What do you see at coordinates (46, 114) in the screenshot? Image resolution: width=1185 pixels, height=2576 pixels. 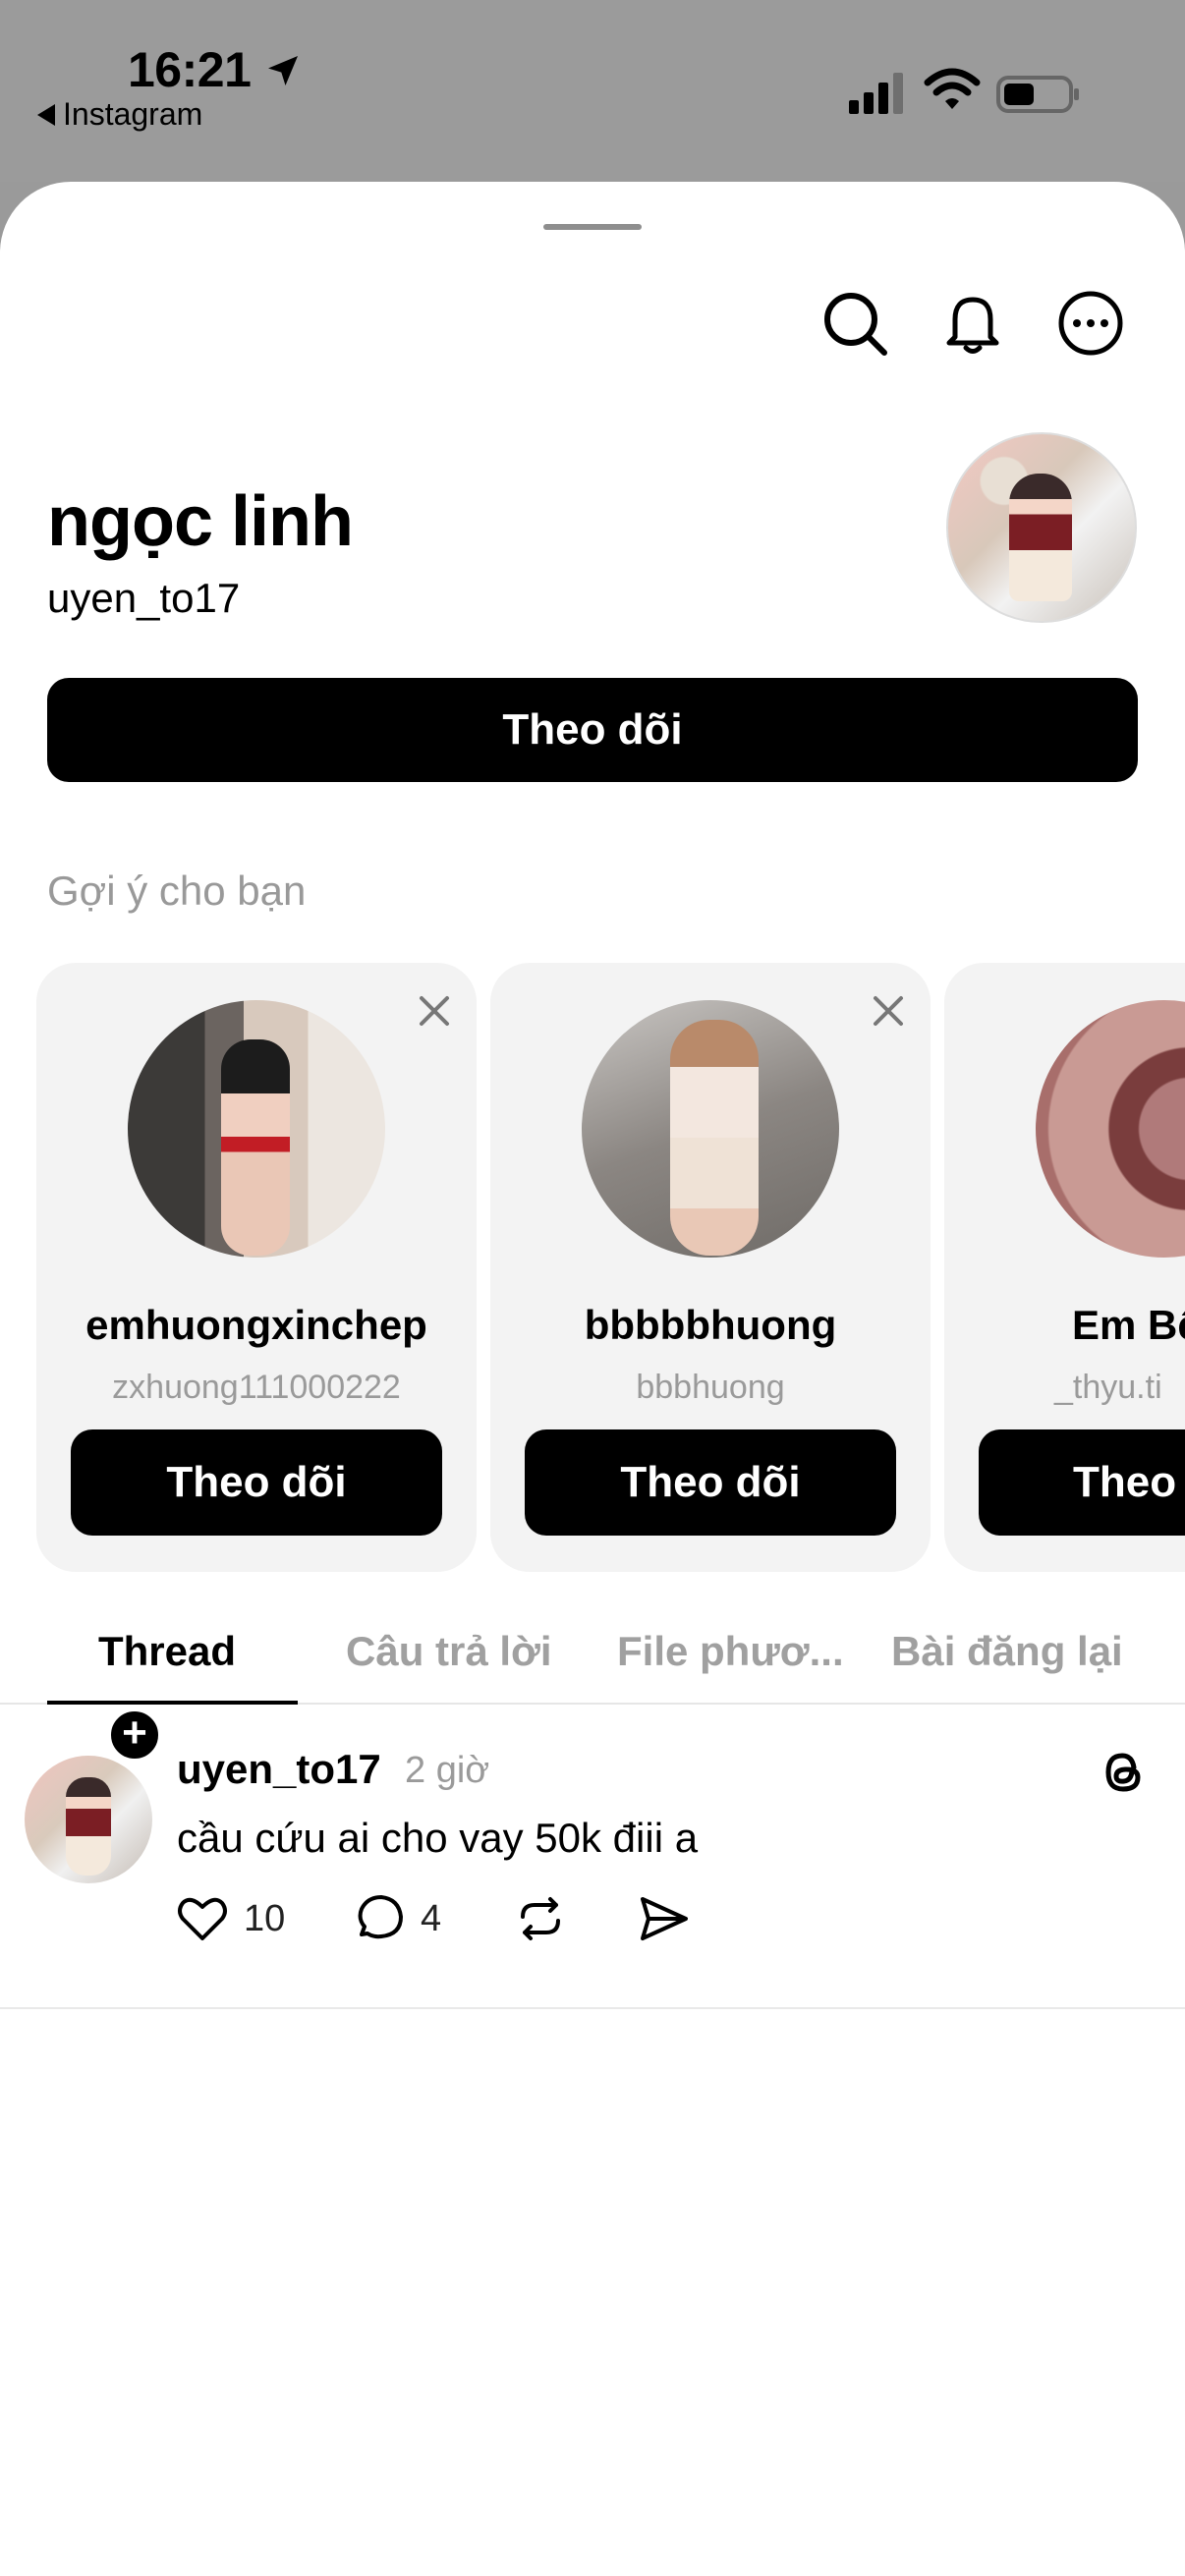 I see `back-triangle-icon` at bounding box center [46, 114].